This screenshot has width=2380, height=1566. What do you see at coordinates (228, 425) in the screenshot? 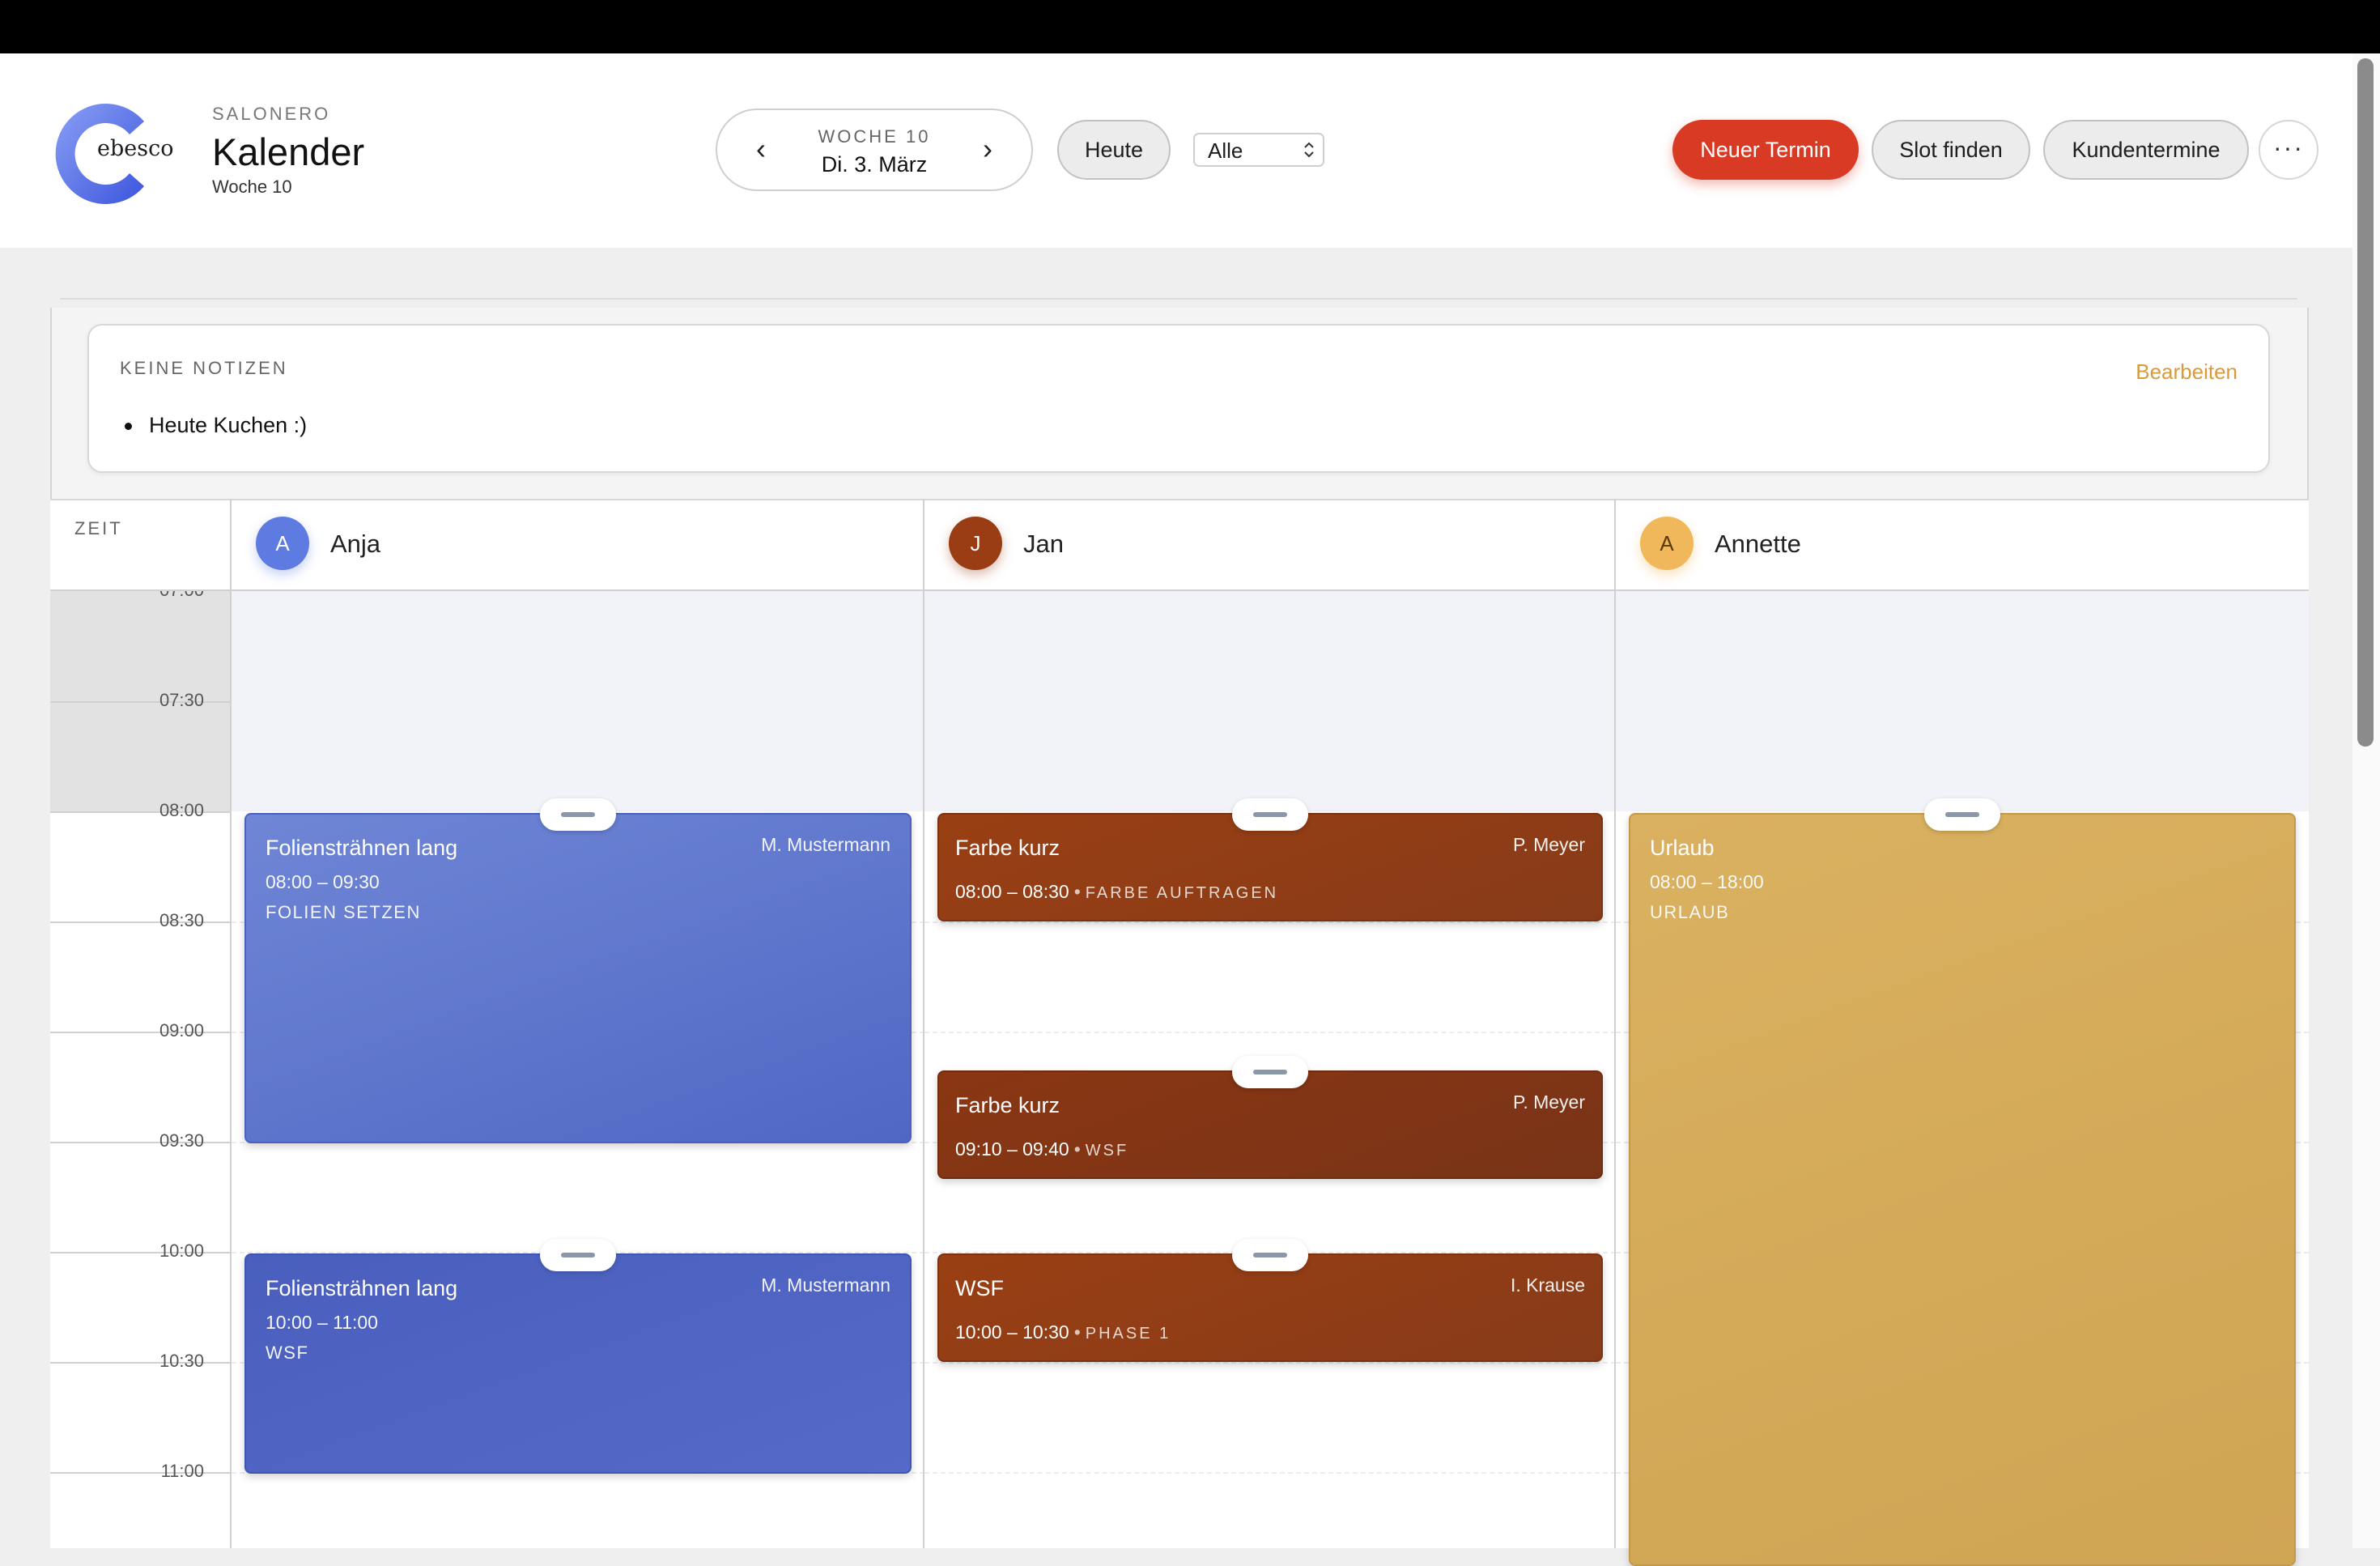
I see `note-item: Heute Kuchen :)` at bounding box center [228, 425].